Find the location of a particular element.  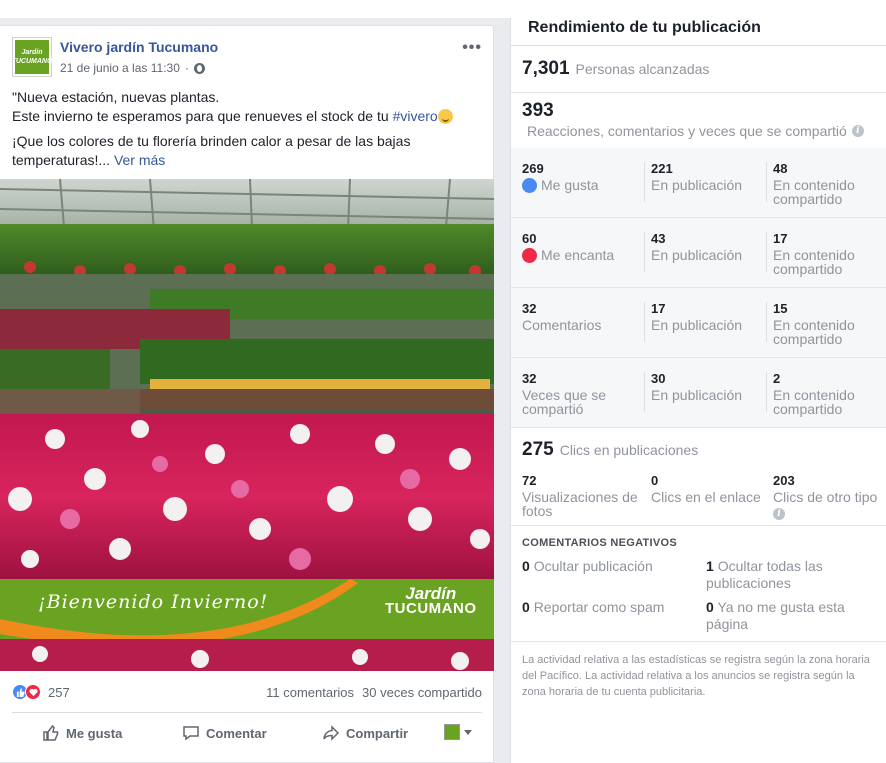

see-more-link: Ver más is located at coordinates (139, 160).